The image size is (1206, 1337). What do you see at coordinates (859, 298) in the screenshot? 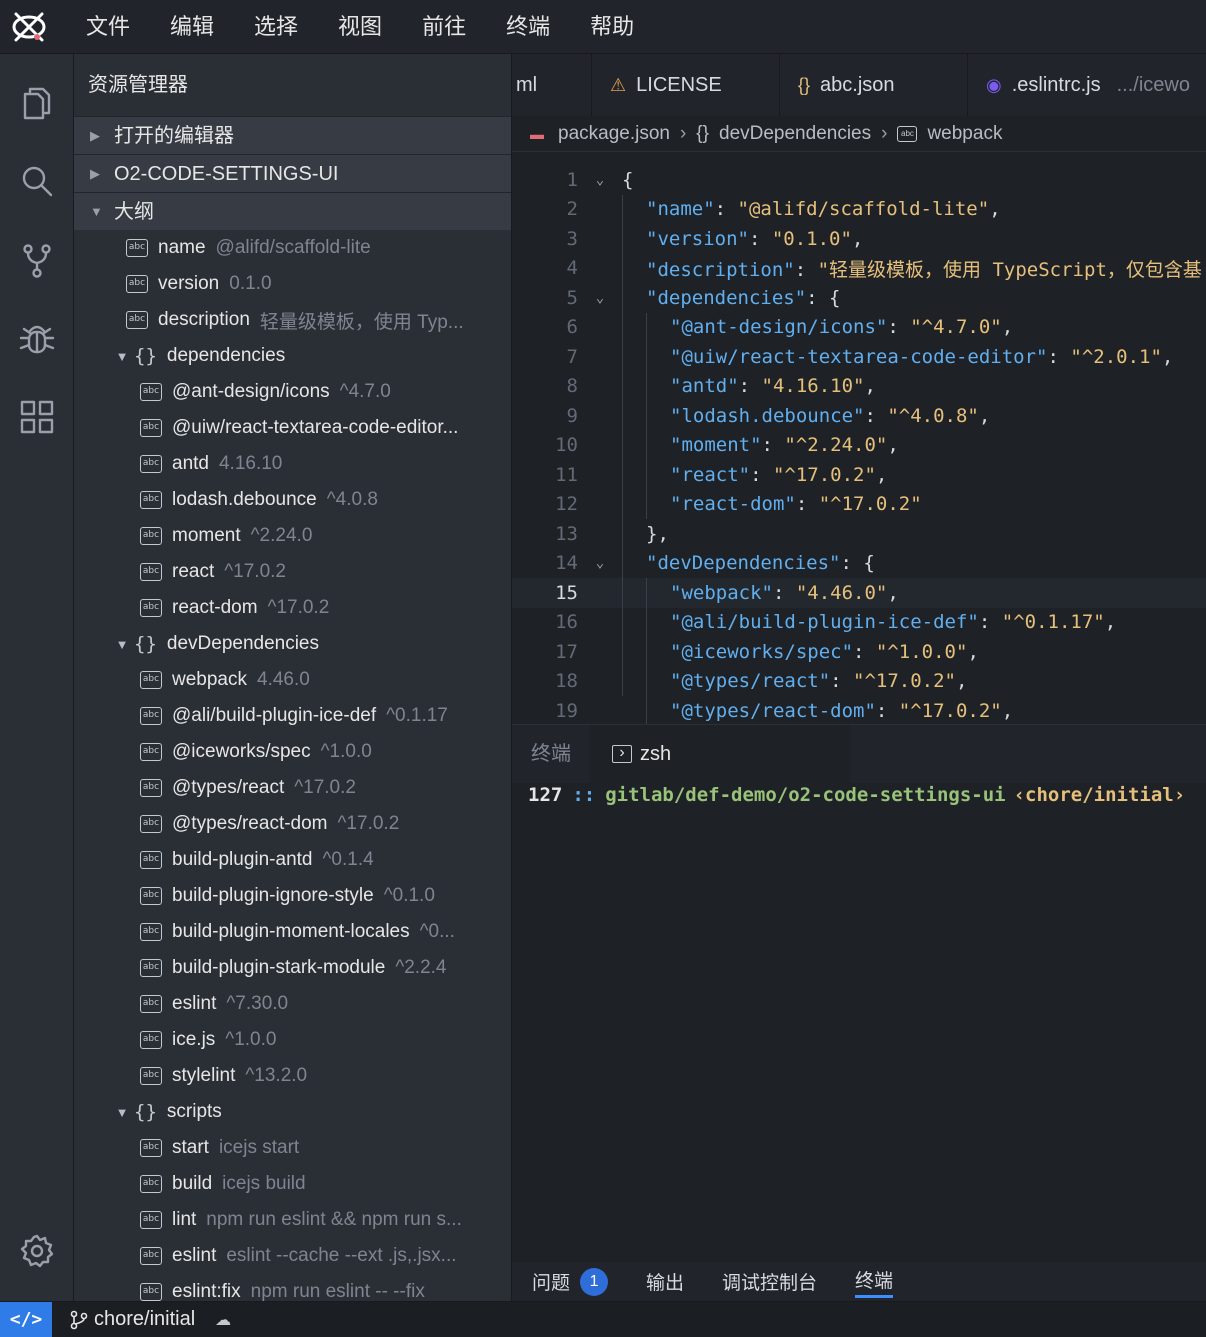
I see `code-line: 5 ⌄ "dependencies": {` at bounding box center [859, 298].